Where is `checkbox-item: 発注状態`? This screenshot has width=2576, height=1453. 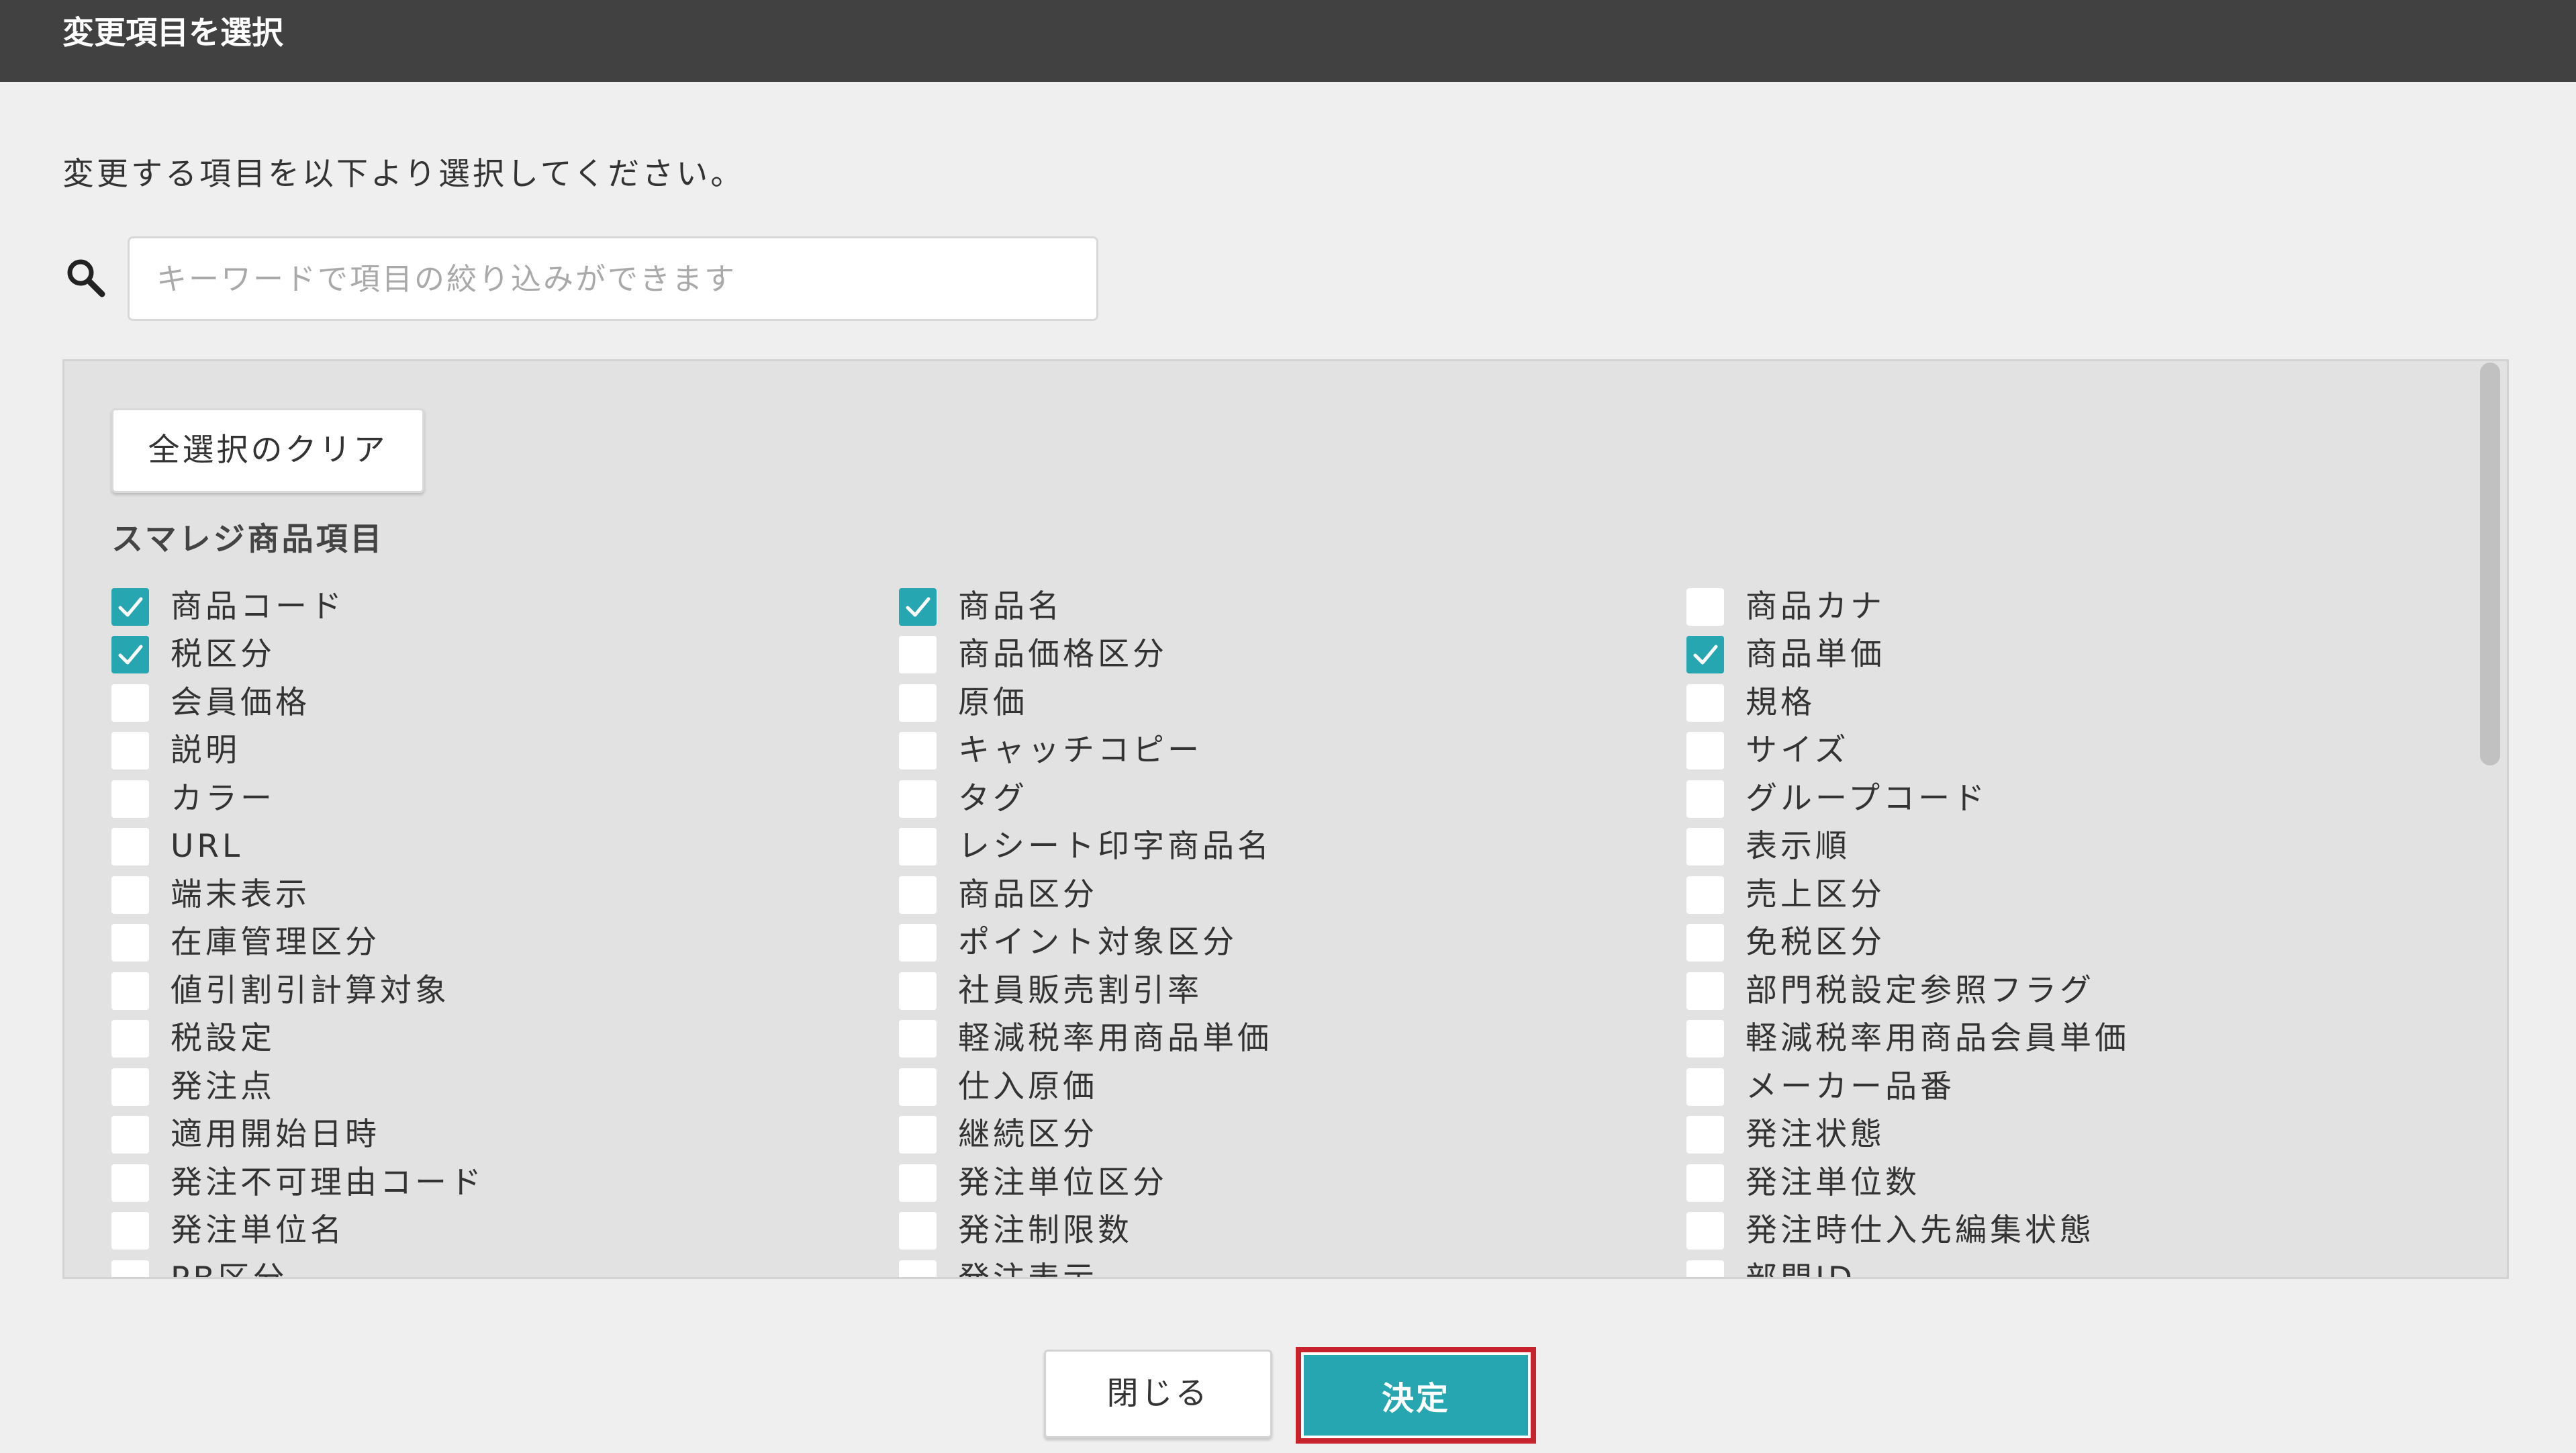 checkbox-item: 発注状態 is located at coordinates (2067, 1135).